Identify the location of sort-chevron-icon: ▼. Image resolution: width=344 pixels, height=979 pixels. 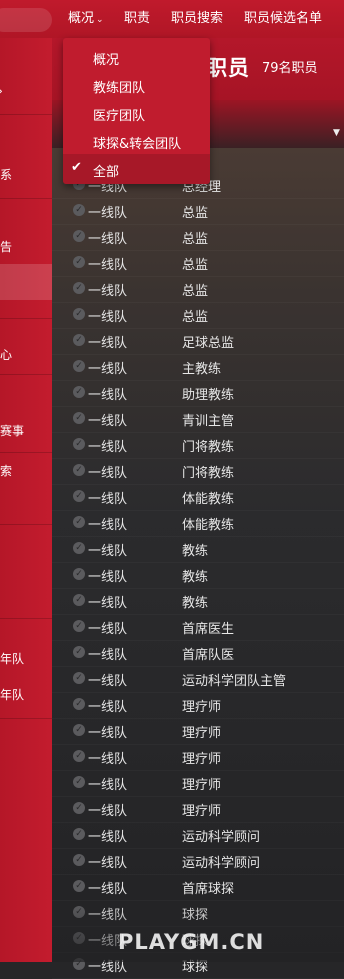
(336, 133).